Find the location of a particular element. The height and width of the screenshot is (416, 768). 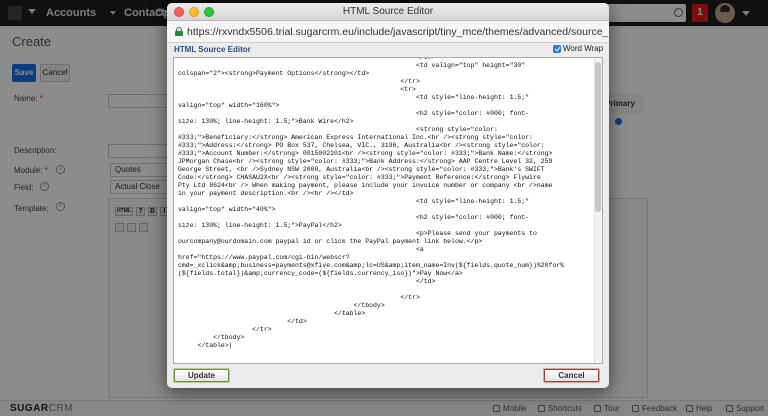

window-title: HTML Source Editor is located at coordinates (388, 11).